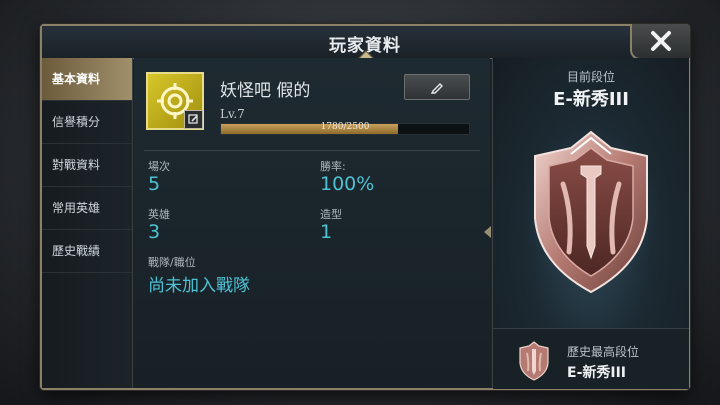 The image size is (720, 405). I want to click on xp-bar: 1780/2500, so click(345, 128).